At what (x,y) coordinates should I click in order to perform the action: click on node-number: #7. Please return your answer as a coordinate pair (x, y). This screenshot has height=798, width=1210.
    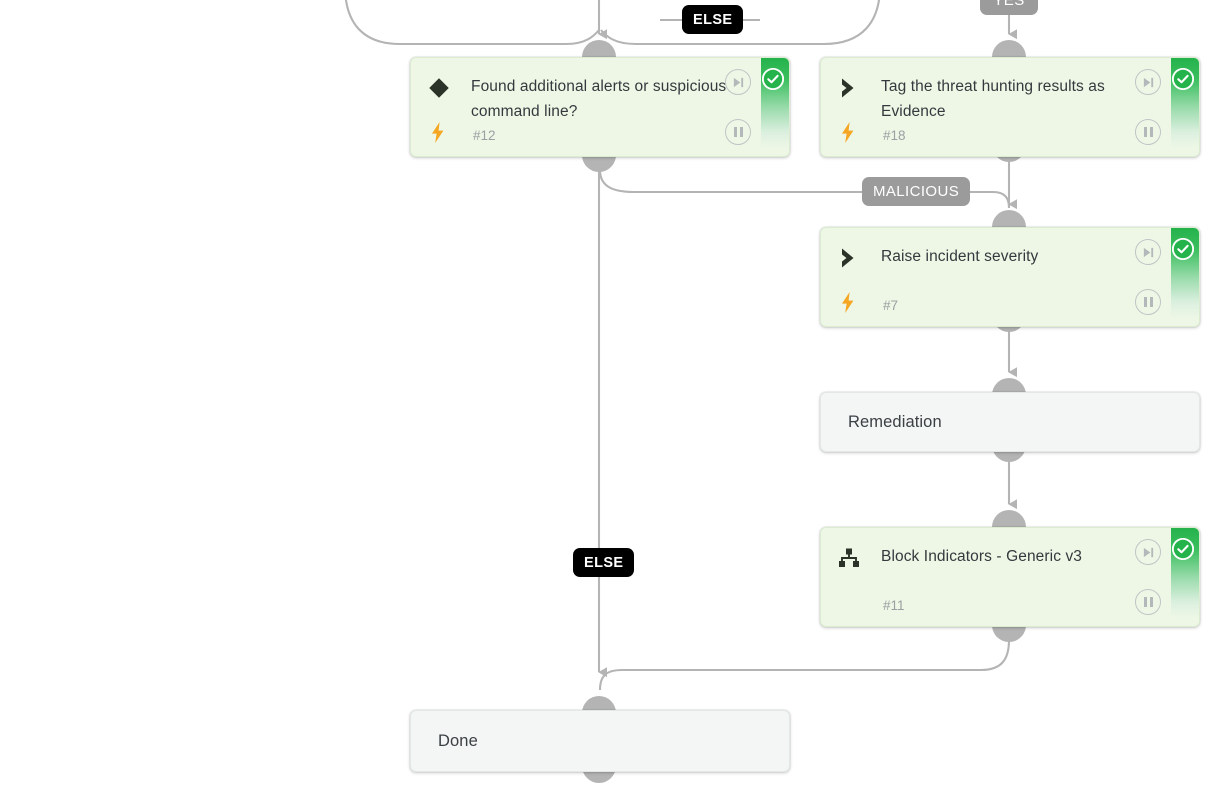
    Looking at the image, I should click on (891, 305).